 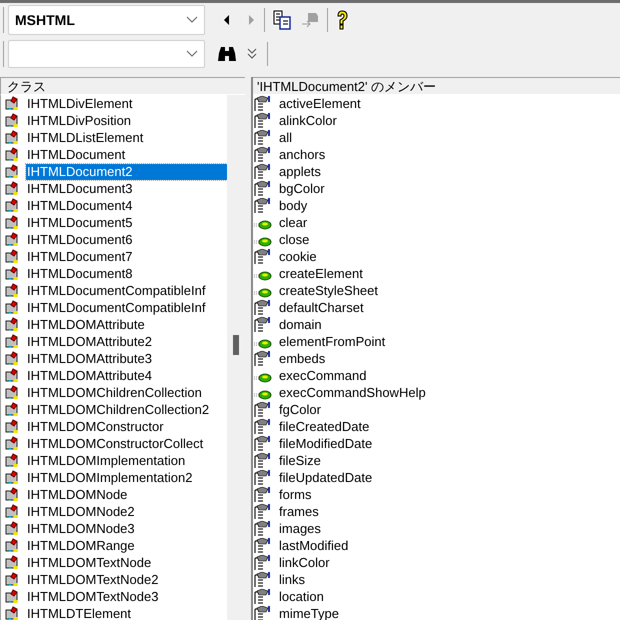 I want to click on member-item: close, so click(x=294, y=240).